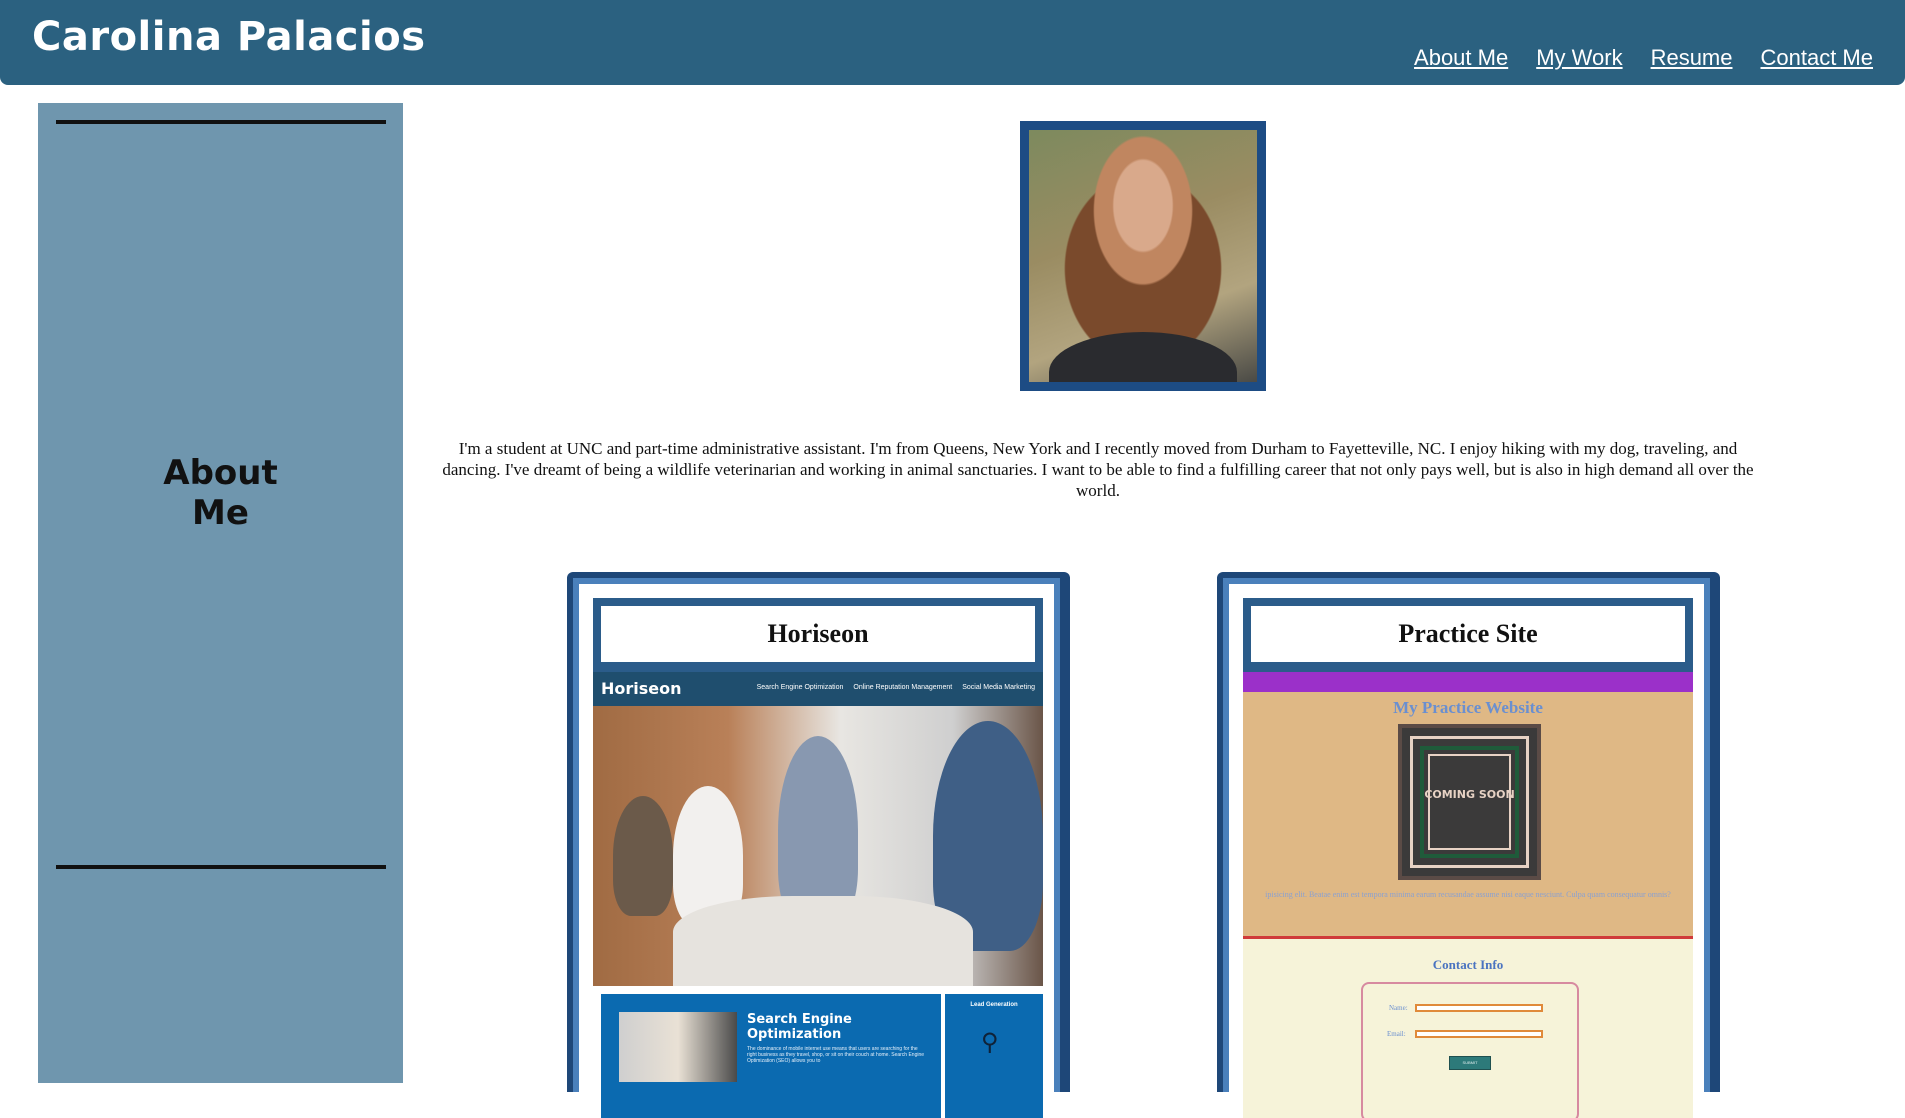 This screenshot has width=1905, height=1118. I want to click on horiseon-preview-logo: Horiseon, so click(641, 688).